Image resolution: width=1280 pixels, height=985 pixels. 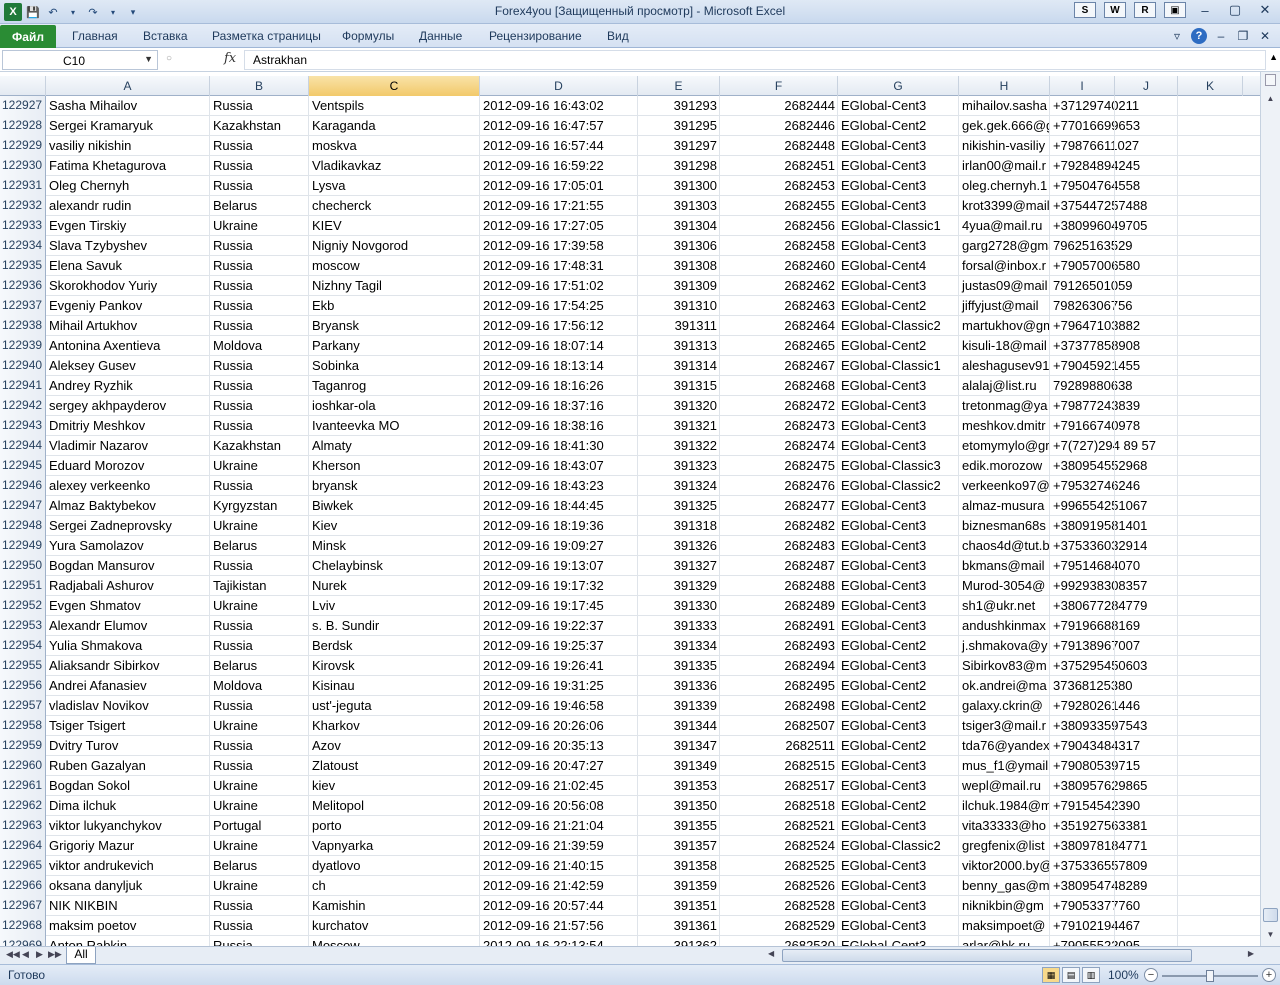 I want to click on cell-c: ioshkar-ola, so click(x=394, y=406).